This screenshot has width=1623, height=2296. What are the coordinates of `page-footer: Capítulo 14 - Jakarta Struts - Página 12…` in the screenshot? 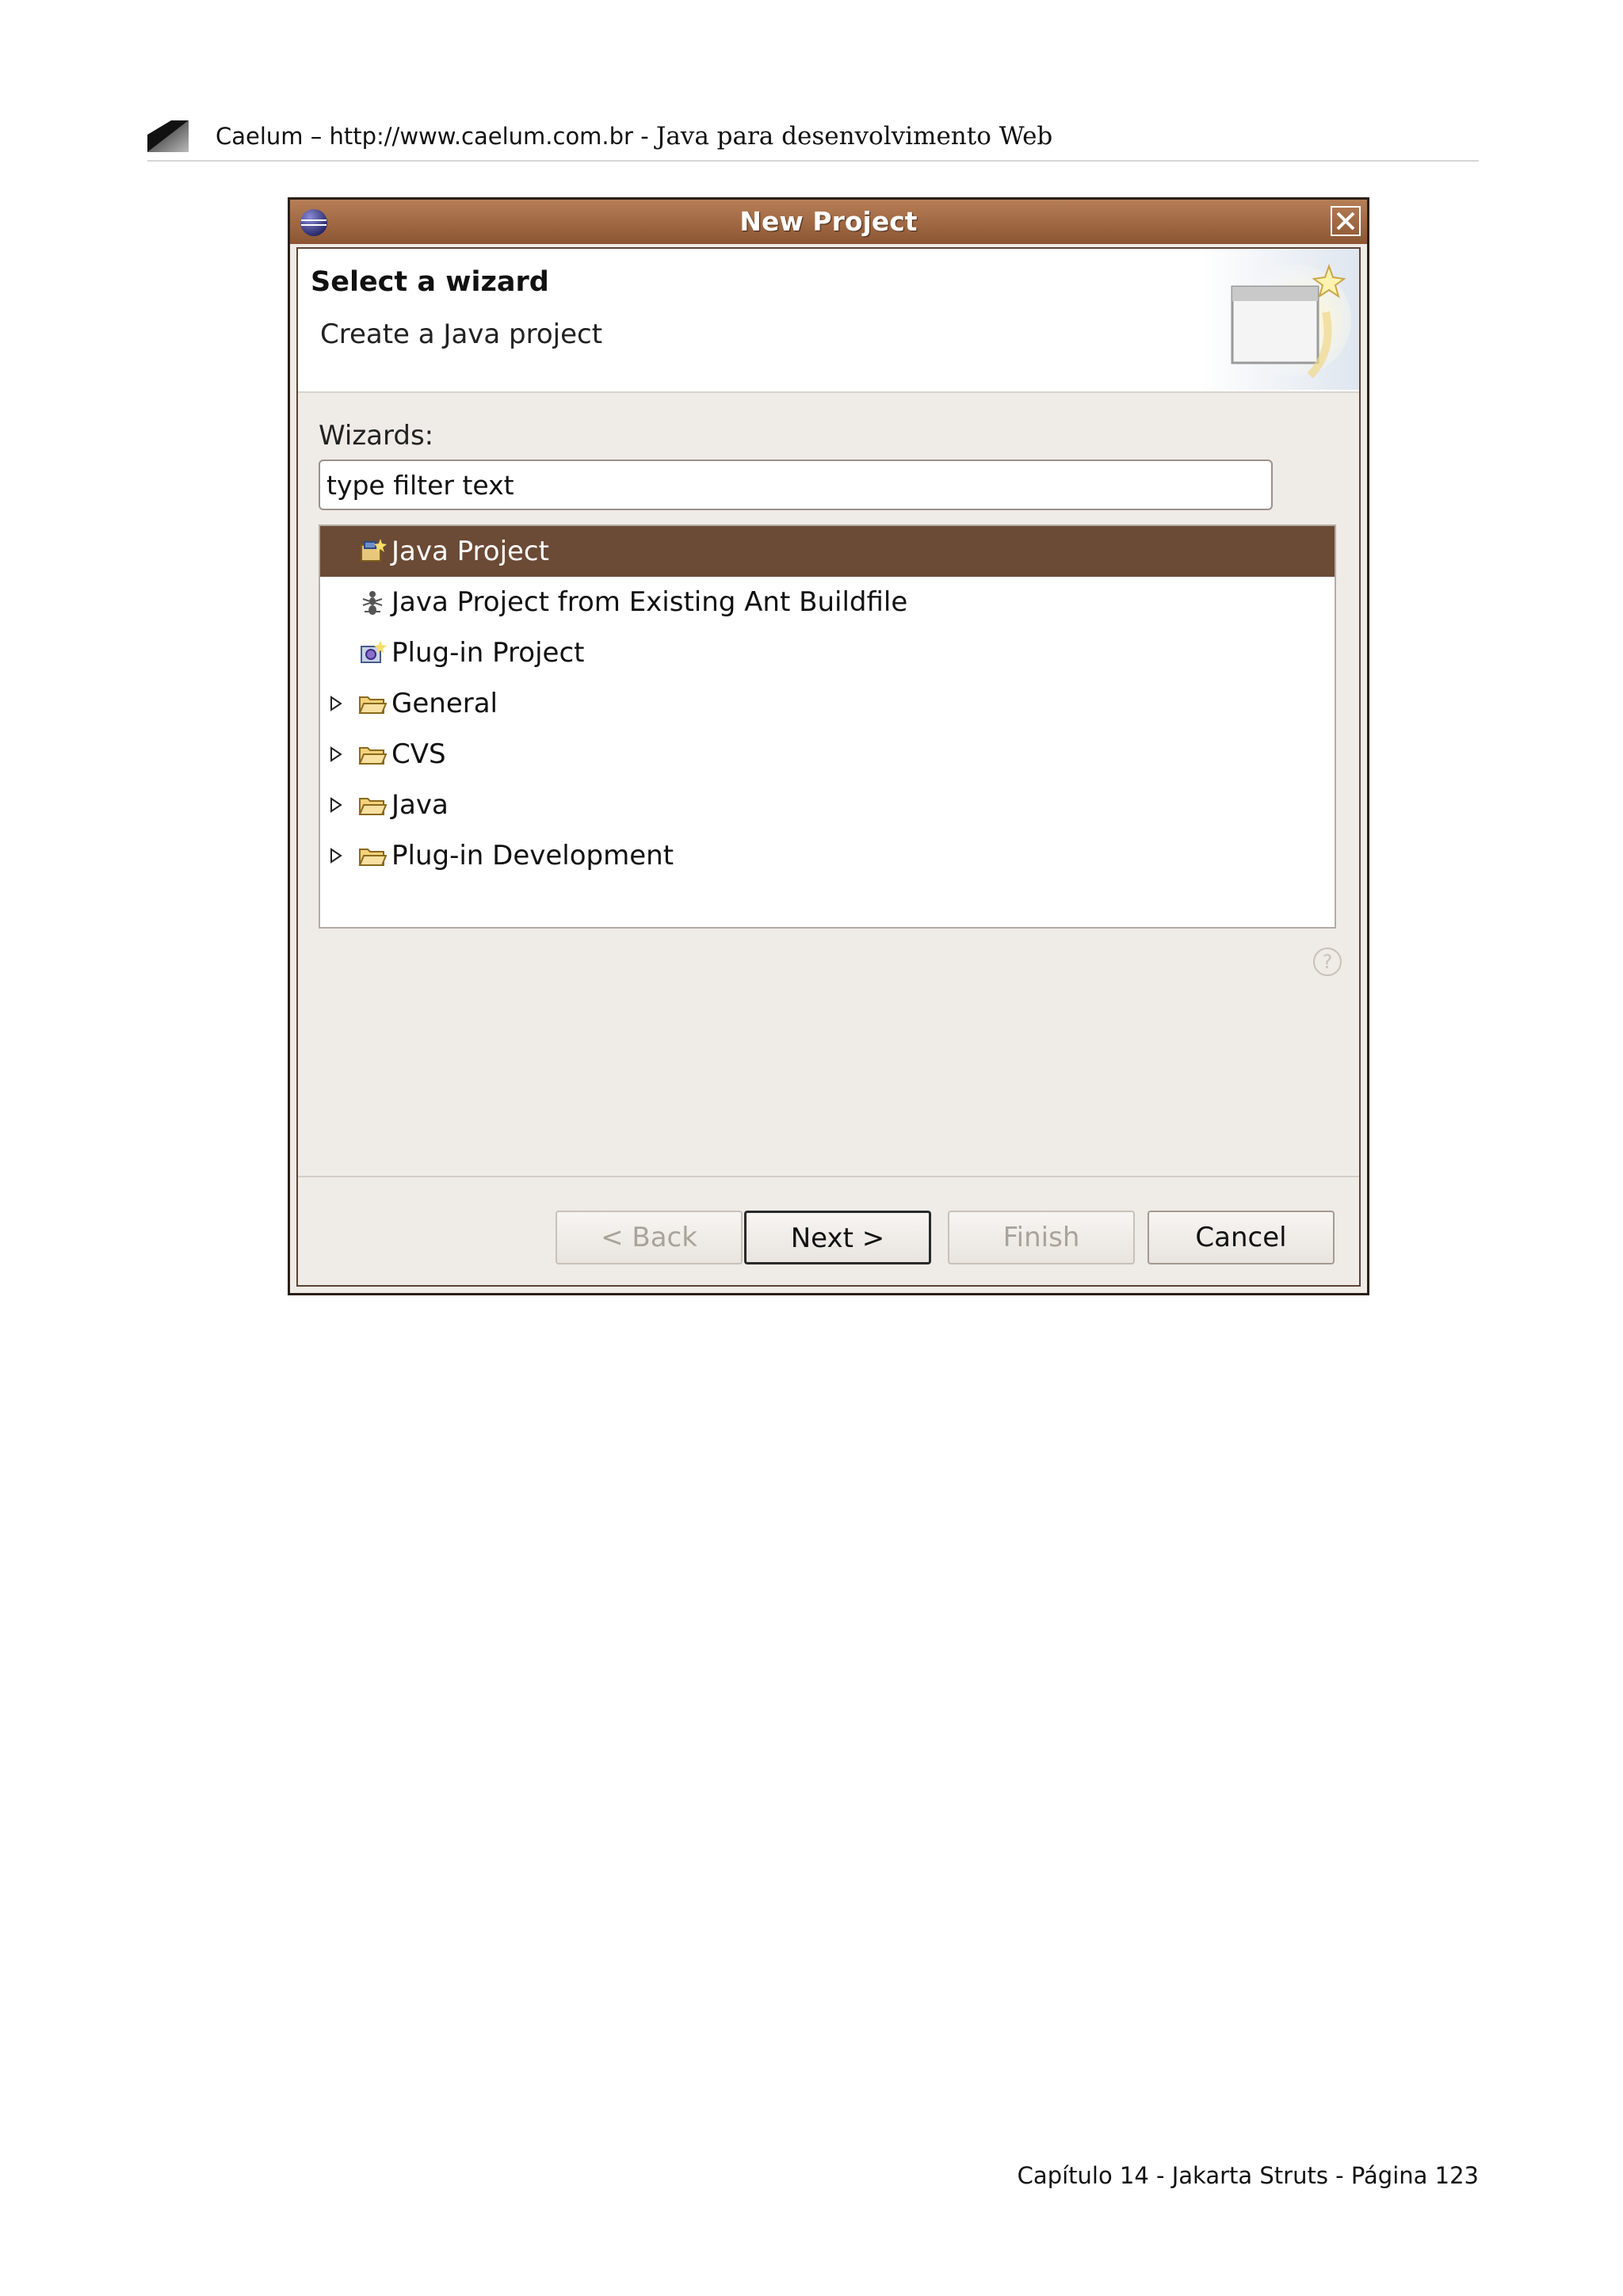 It's located at (1248, 2175).